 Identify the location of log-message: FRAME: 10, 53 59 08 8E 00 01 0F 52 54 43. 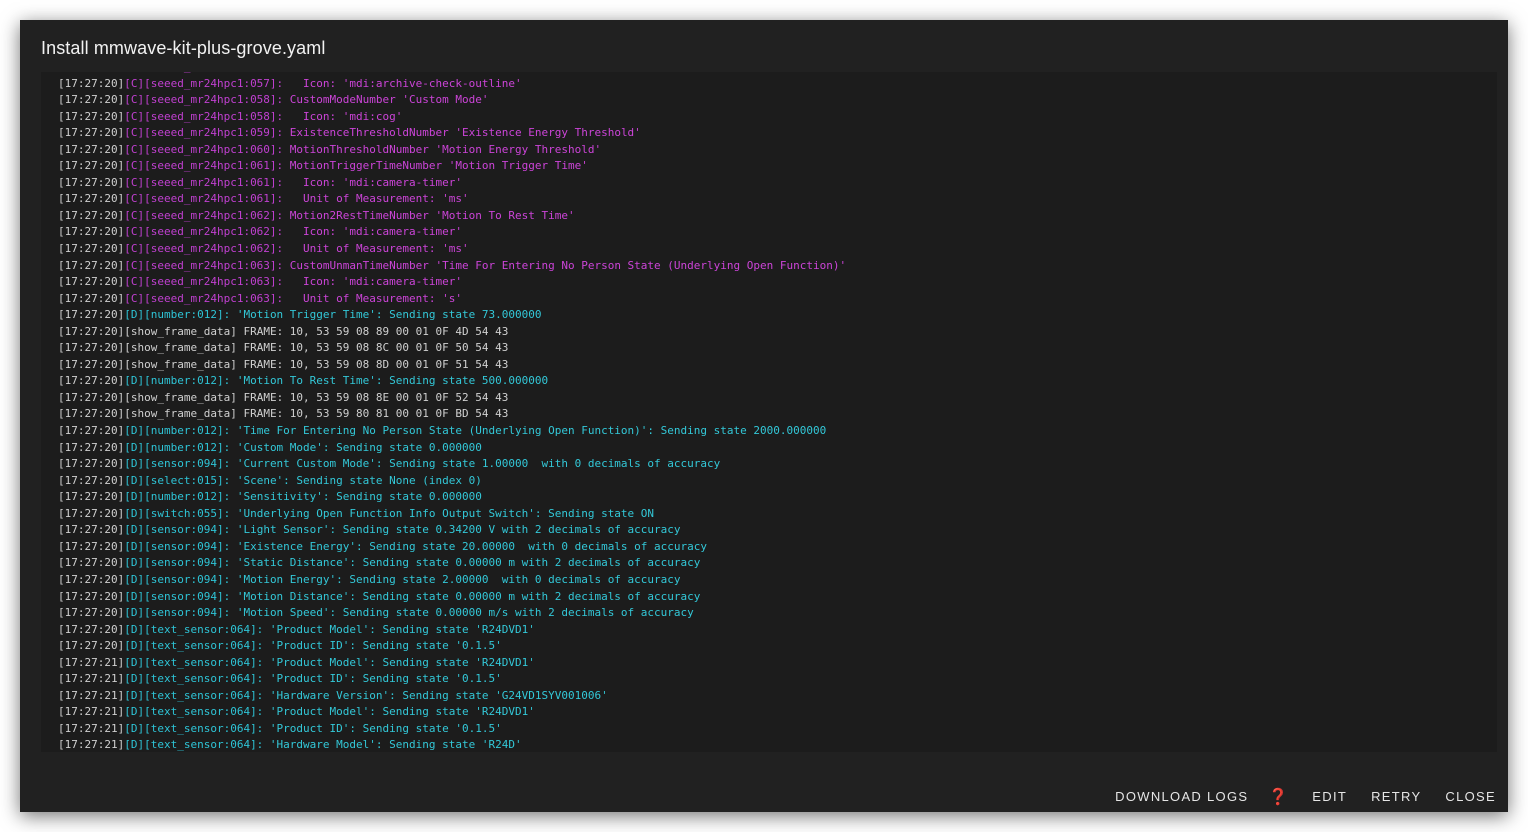
(372, 397).